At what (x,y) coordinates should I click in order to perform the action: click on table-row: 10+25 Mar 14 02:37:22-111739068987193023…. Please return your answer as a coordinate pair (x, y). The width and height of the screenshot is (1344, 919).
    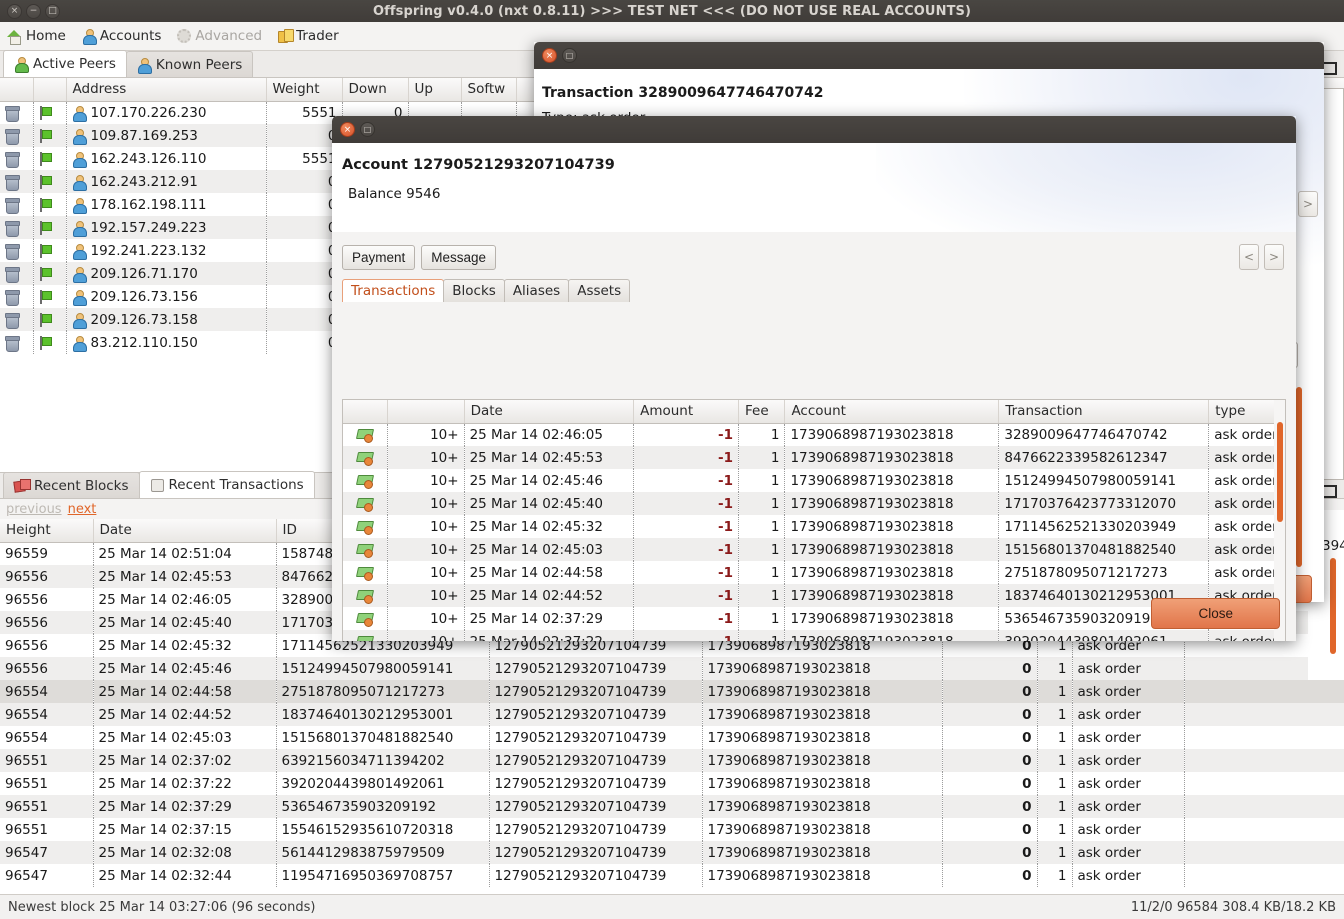
    Looking at the image, I should click on (814, 635).